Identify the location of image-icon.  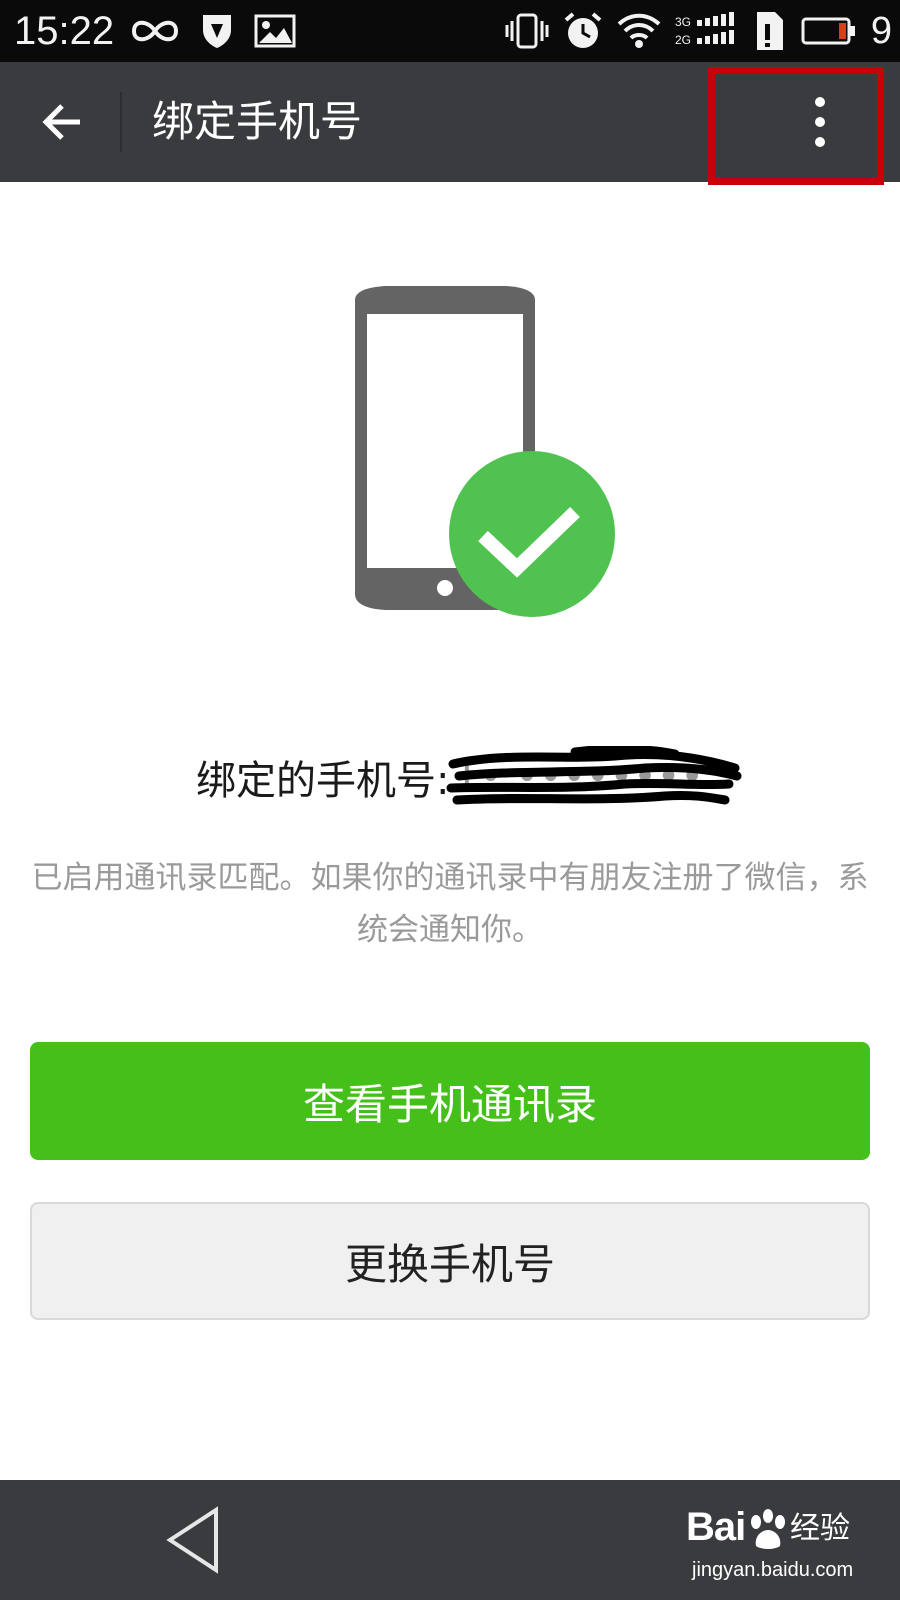
(275, 31).